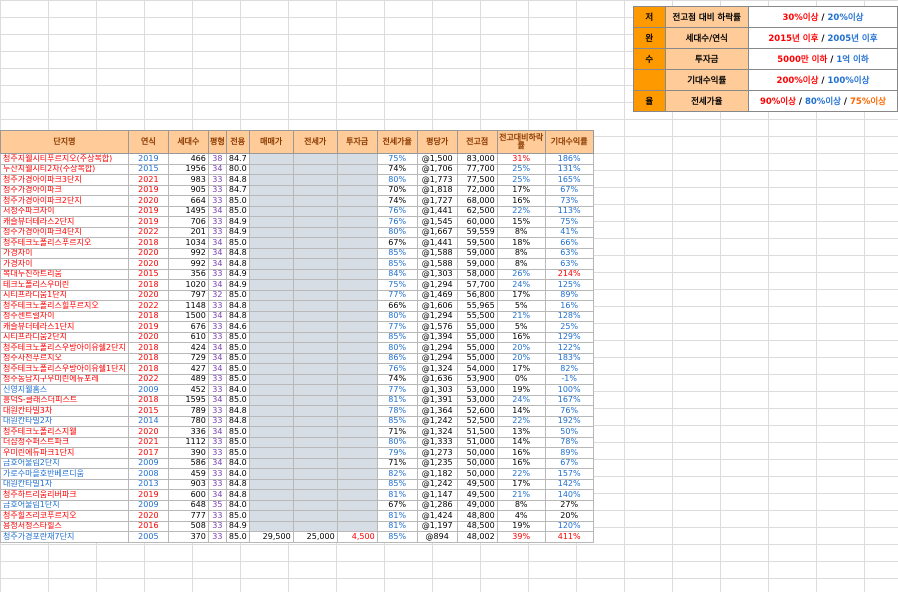 This screenshot has height=592, width=898. Describe the element at coordinates (437, 442) in the screenshot. I see `table-cell: @1,333` at that location.